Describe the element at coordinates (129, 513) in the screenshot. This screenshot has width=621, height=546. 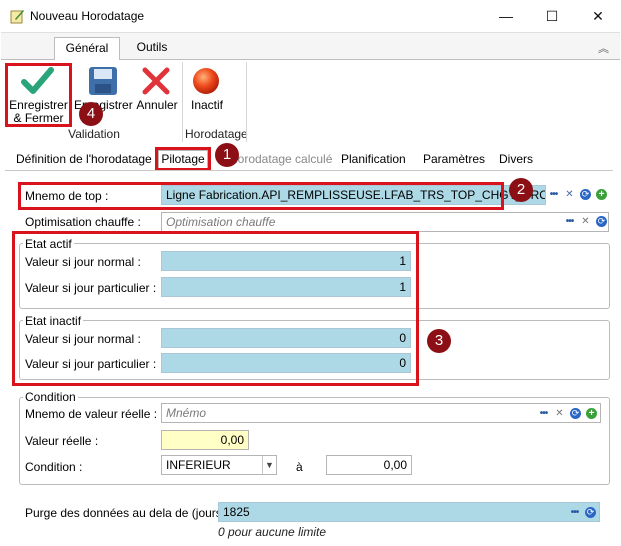
I see `purge-label: Purge des données au dela de (jours) :` at that location.